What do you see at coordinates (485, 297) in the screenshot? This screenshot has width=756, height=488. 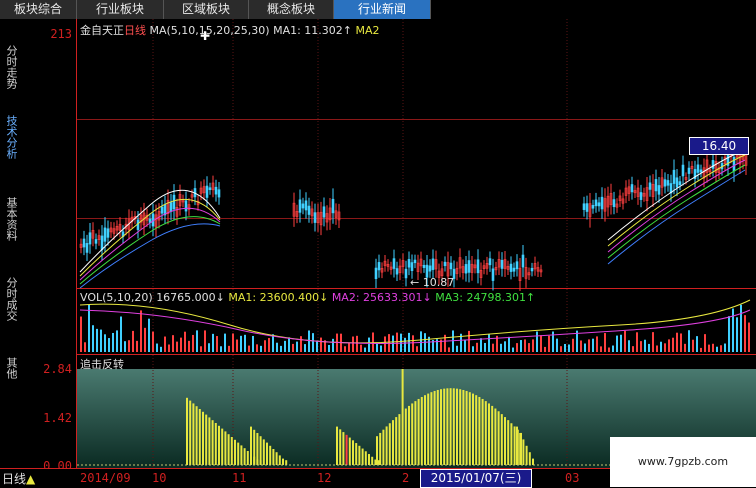 I see `vol-ma3: MA3: 24798.301↑` at bounding box center [485, 297].